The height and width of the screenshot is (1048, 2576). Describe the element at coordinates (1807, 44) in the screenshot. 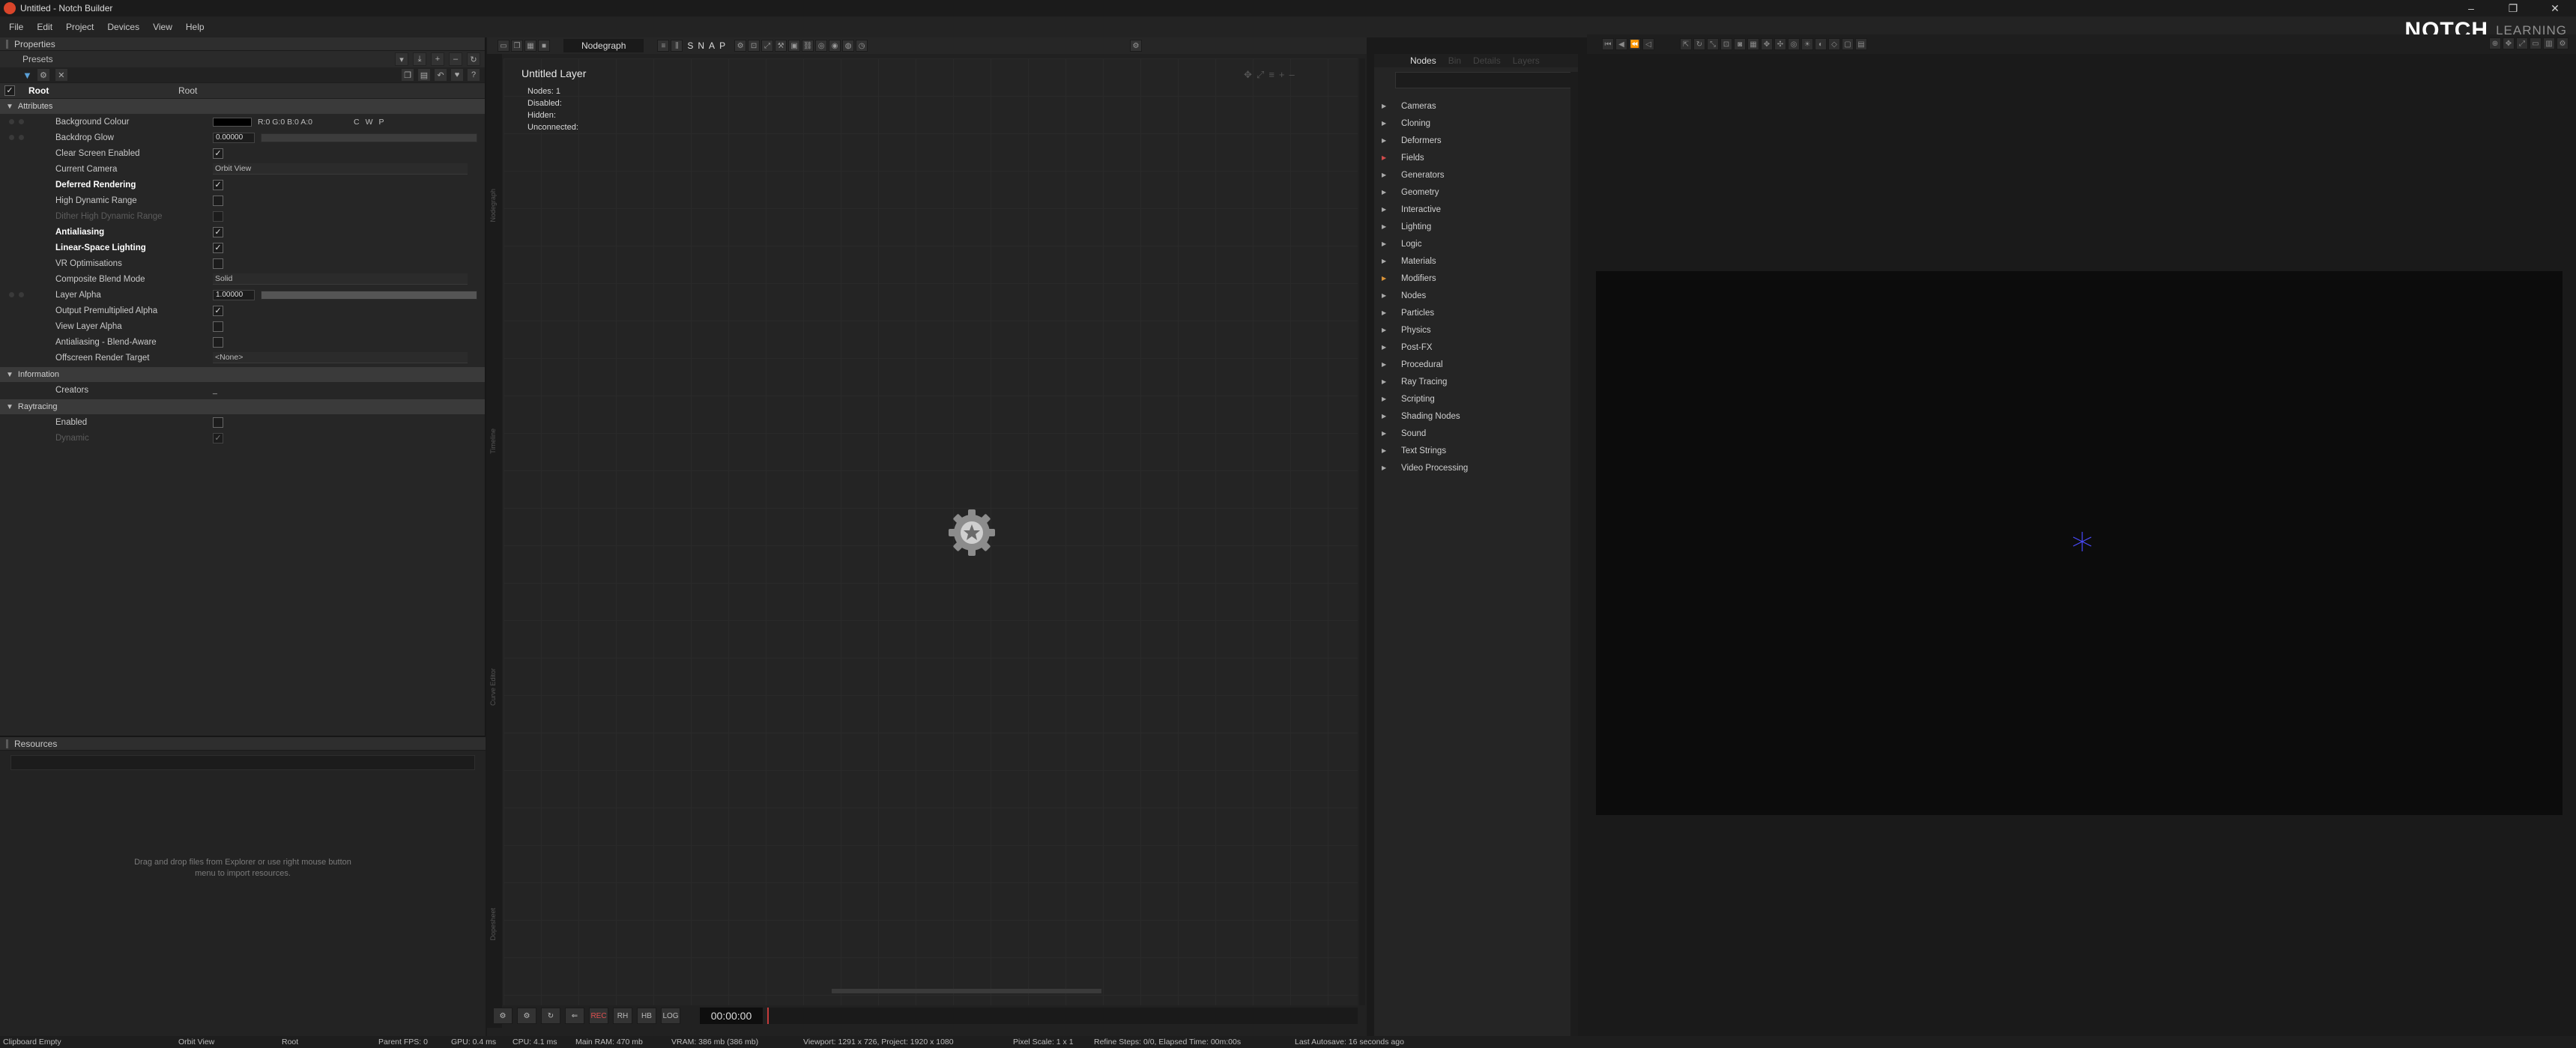

I see `light-icon: ☀` at that location.